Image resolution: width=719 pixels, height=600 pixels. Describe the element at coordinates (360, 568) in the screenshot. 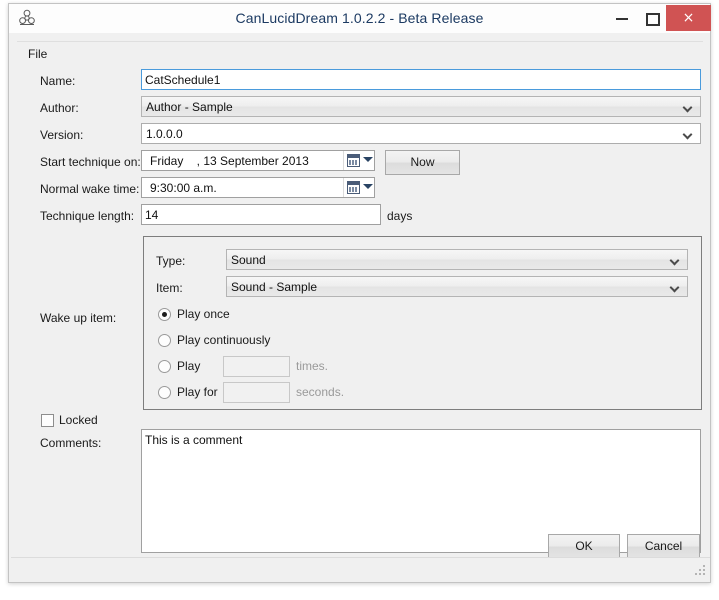

I see `status-bar` at that location.